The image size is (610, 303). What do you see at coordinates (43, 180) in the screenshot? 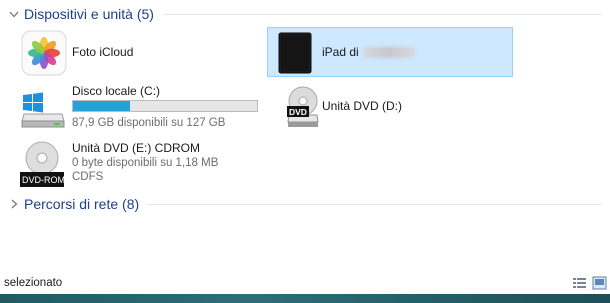
I see `dvd-rom-badge: DVD-ROM` at bounding box center [43, 180].